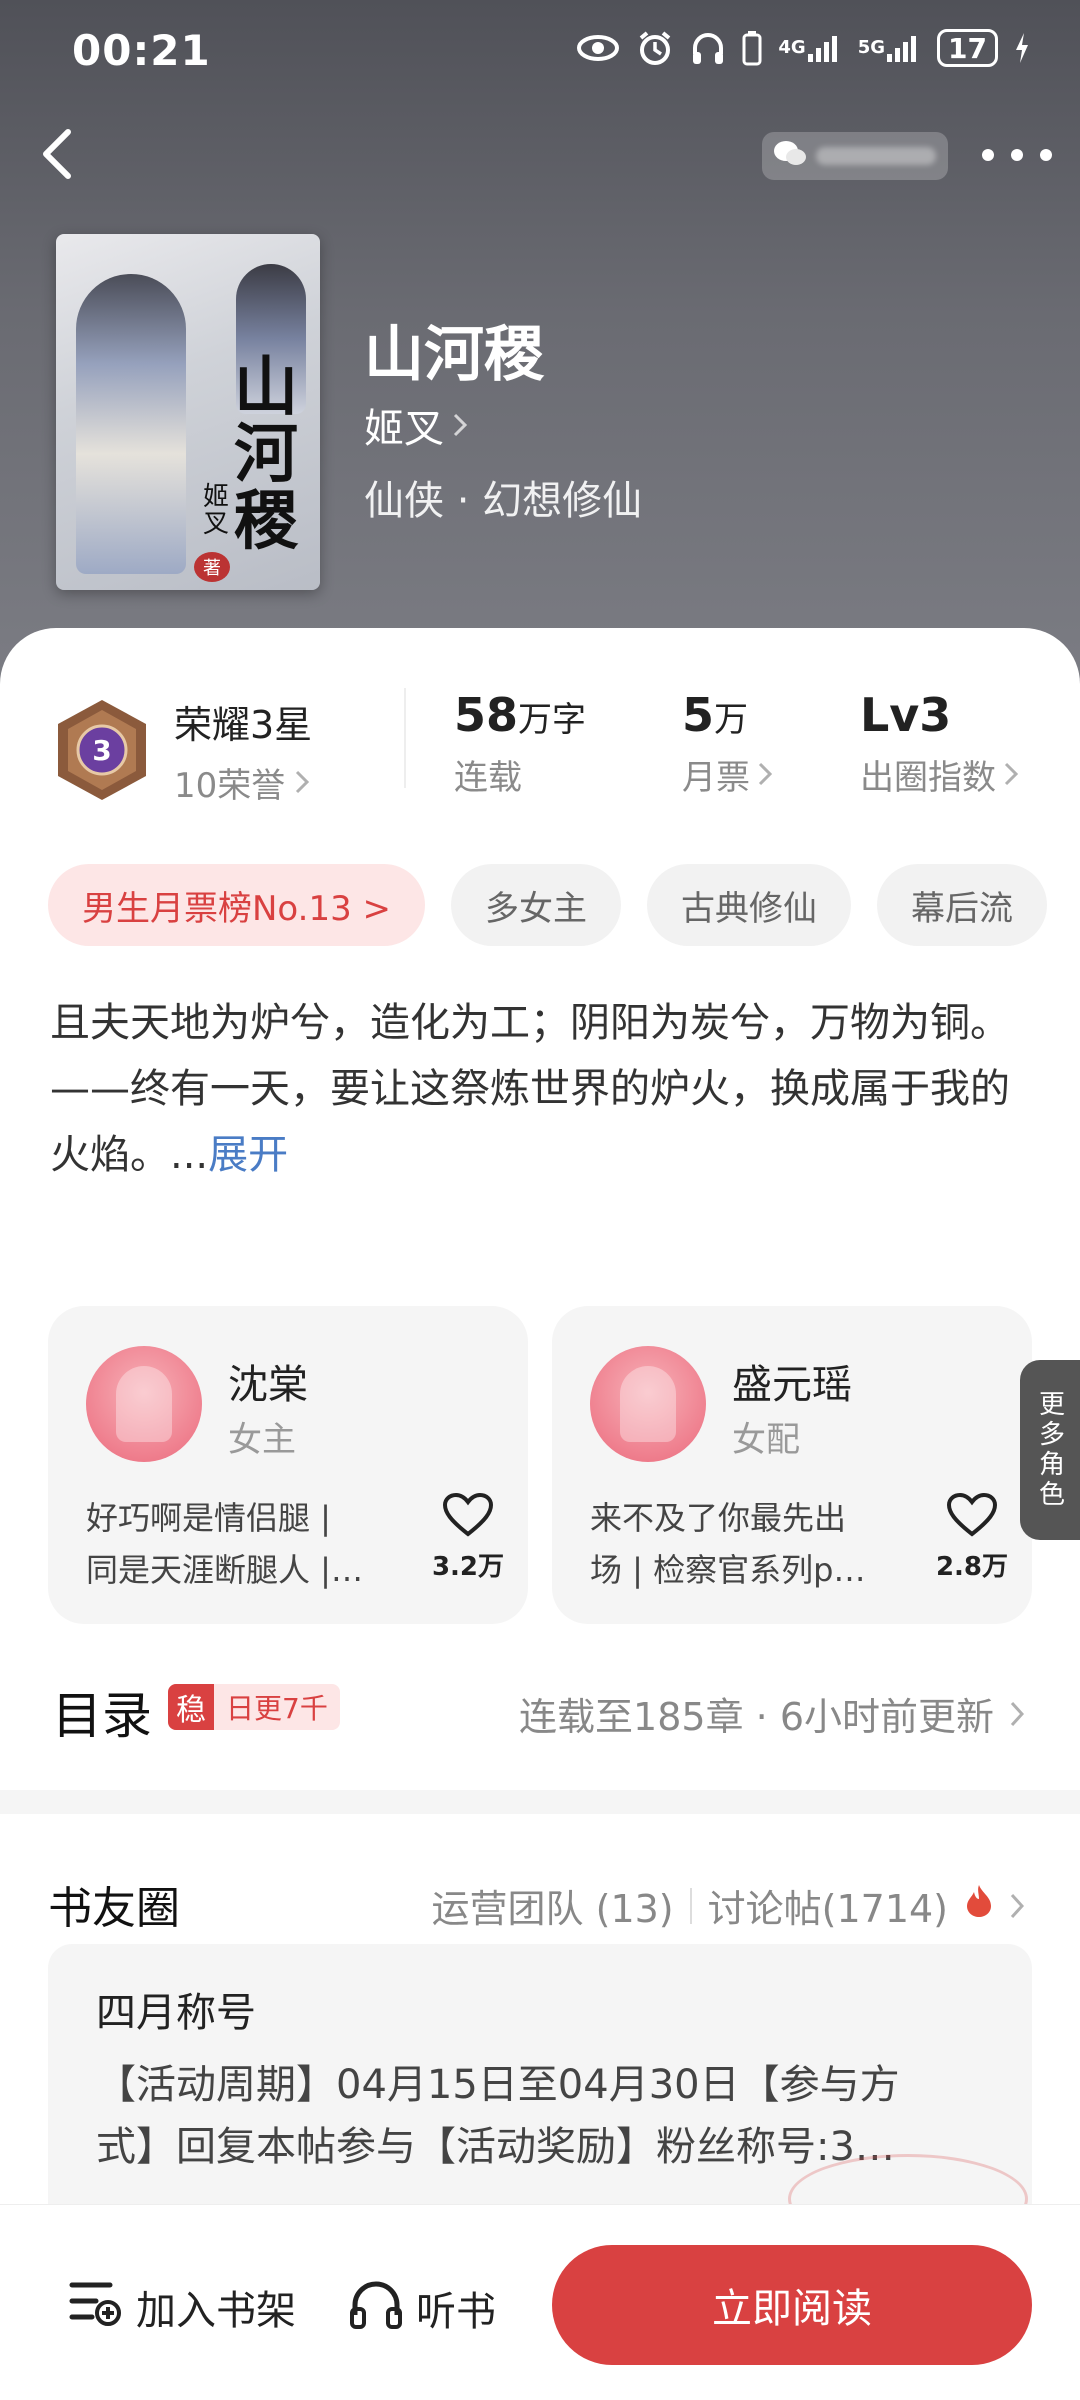 The image size is (1080, 2400). I want to click on circle-links: 运营团队 (13) 讨论帖(1714), so click(728, 1905).